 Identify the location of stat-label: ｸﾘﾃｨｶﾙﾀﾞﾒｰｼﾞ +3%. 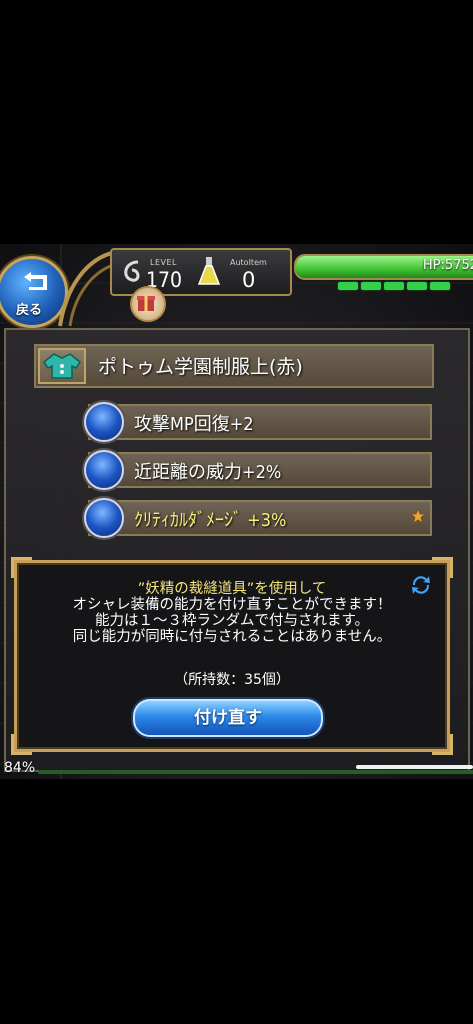
(210, 520).